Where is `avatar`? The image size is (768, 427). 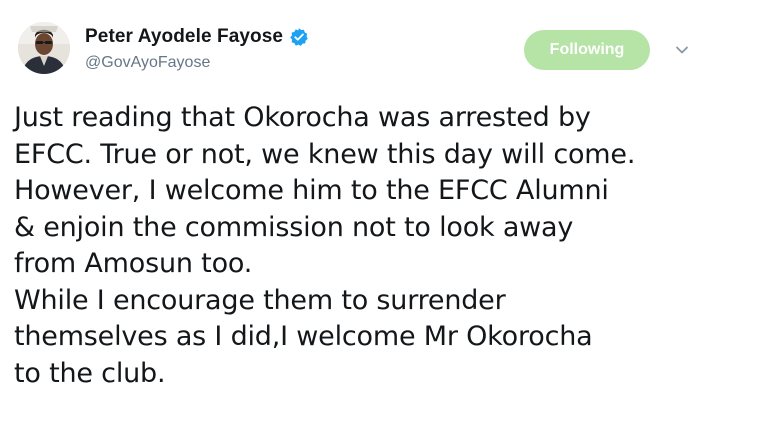 avatar is located at coordinates (44, 48).